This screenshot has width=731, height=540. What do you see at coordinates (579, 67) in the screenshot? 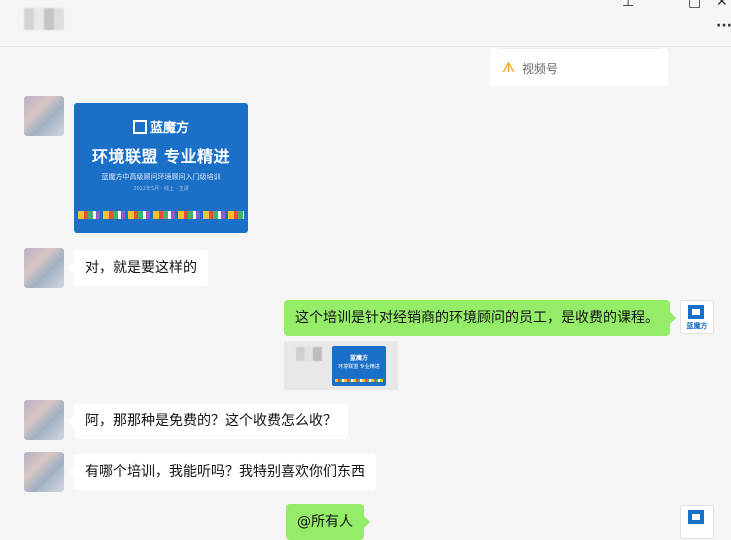
I see `channels-share-card: ᗑ 视频号` at bounding box center [579, 67].